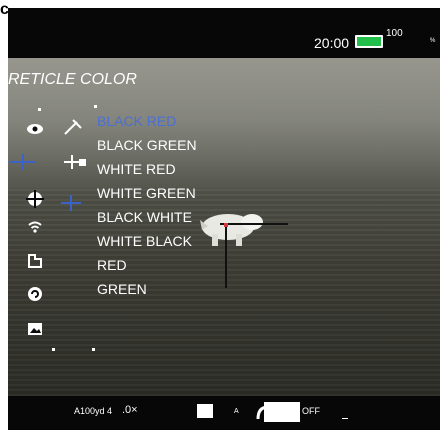  What do you see at coordinates (112, 265) in the screenshot?
I see `option-red: RED` at bounding box center [112, 265].